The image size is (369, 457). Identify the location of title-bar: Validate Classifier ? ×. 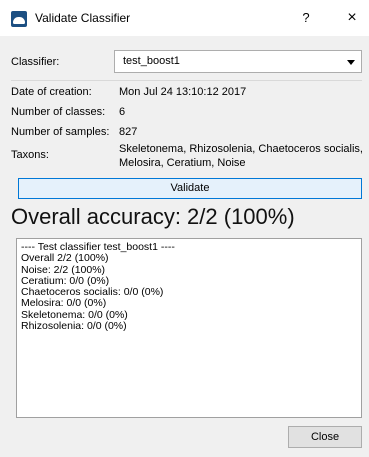
(184, 18).